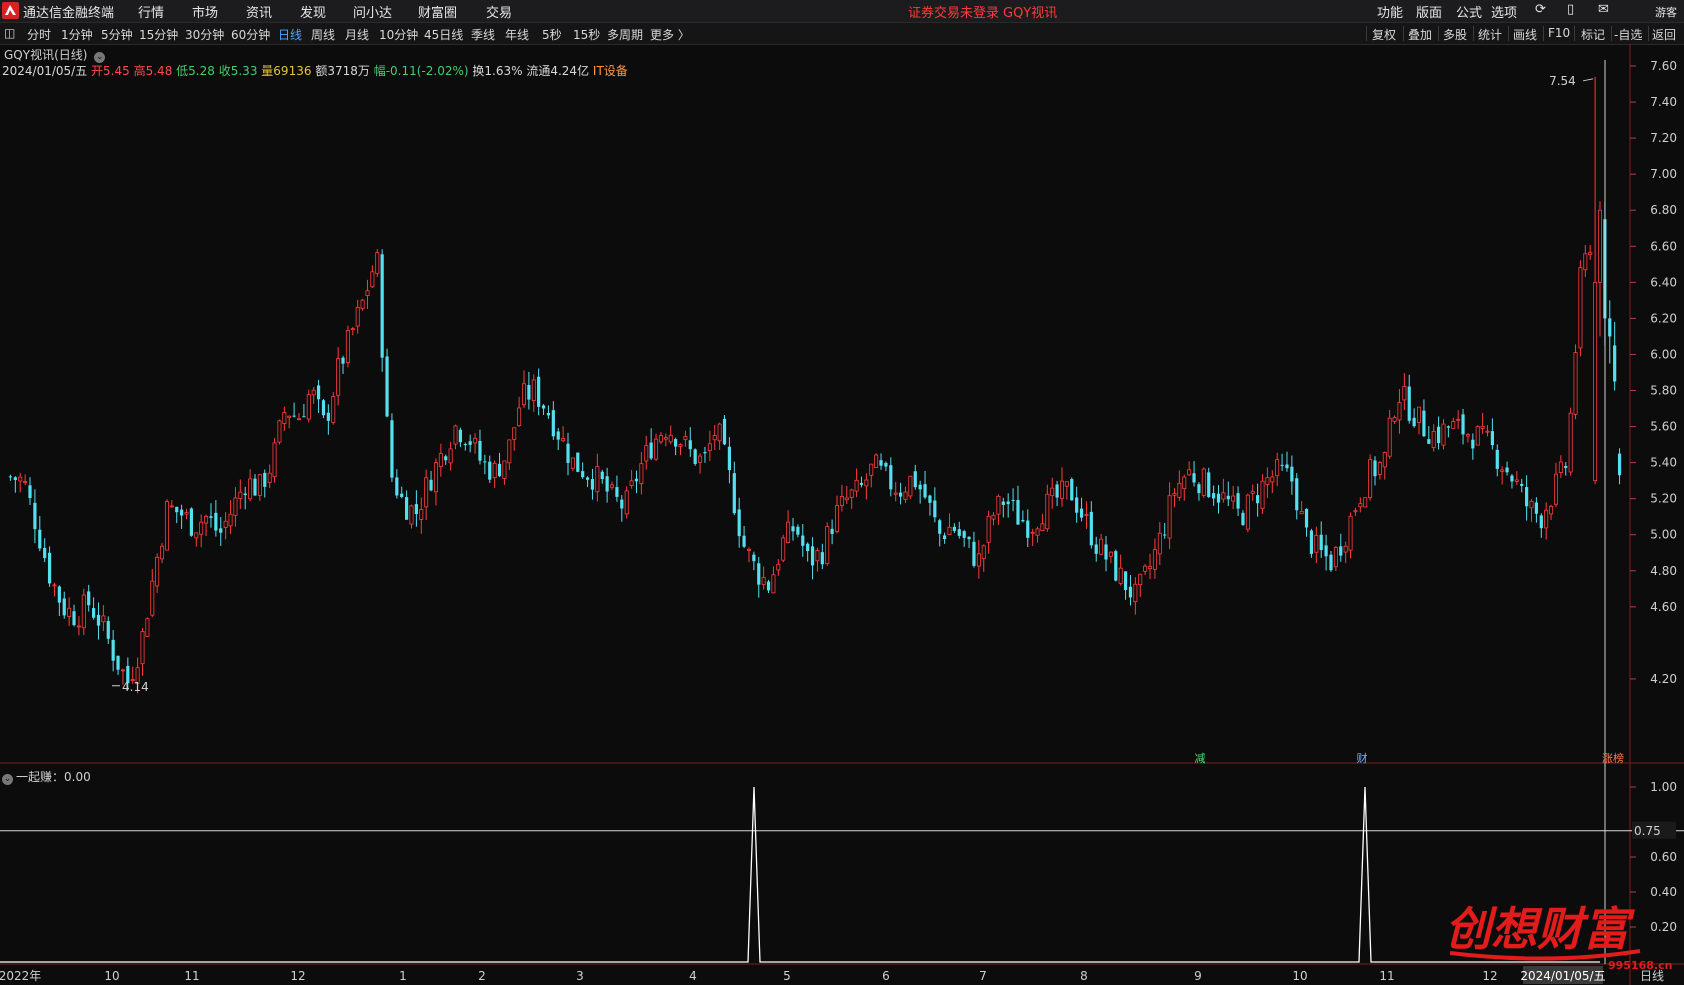 This screenshot has width=1684, height=985. Describe the element at coordinates (499, 11) in the screenshot. I see `menu-item-trade: 交易` at that location.